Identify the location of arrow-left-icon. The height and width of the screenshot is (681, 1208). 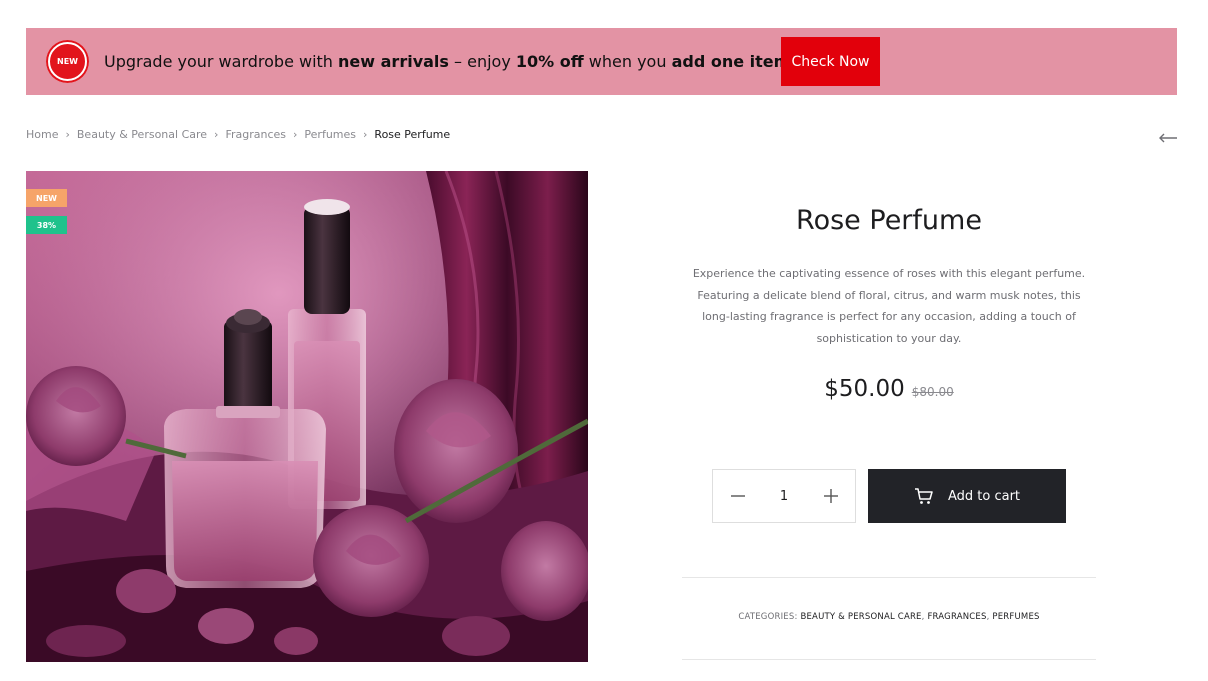
(1168, 138).